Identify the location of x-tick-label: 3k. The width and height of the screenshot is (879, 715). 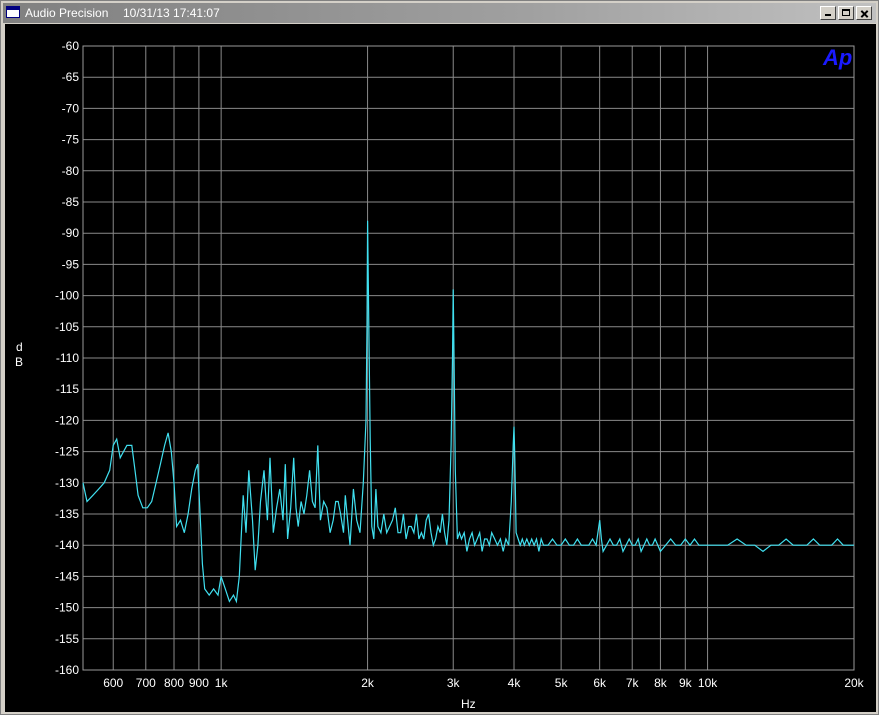
(454, 683).